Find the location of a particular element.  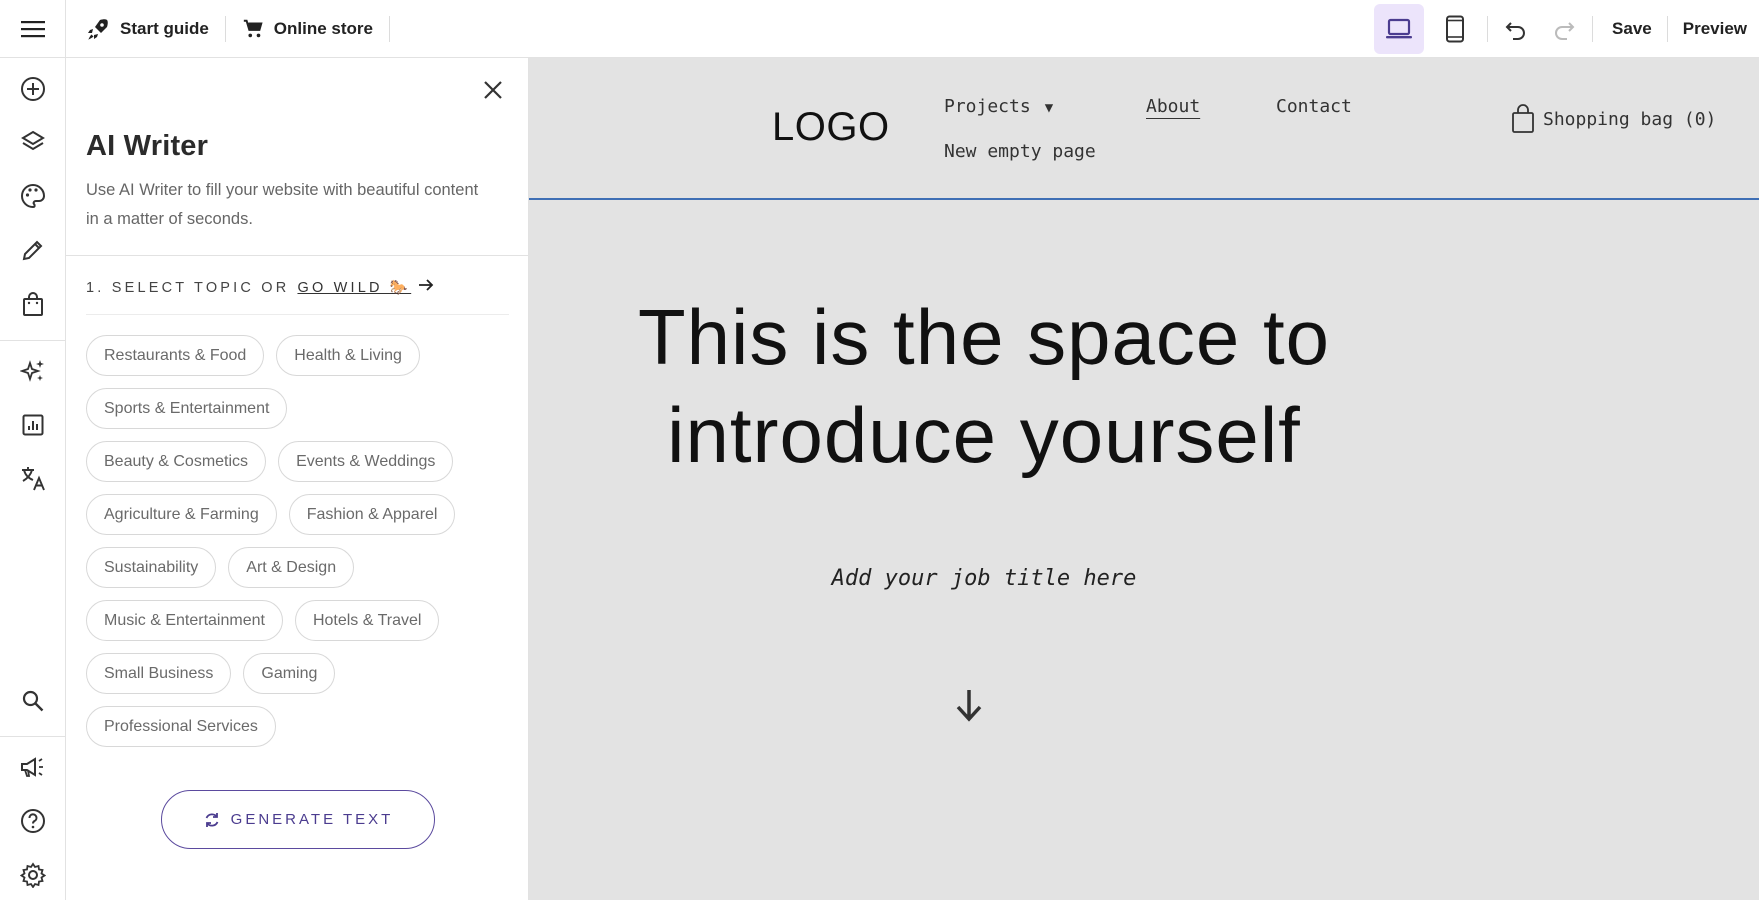

start-guide-button: Start guide is located at coordinates (145, 29).